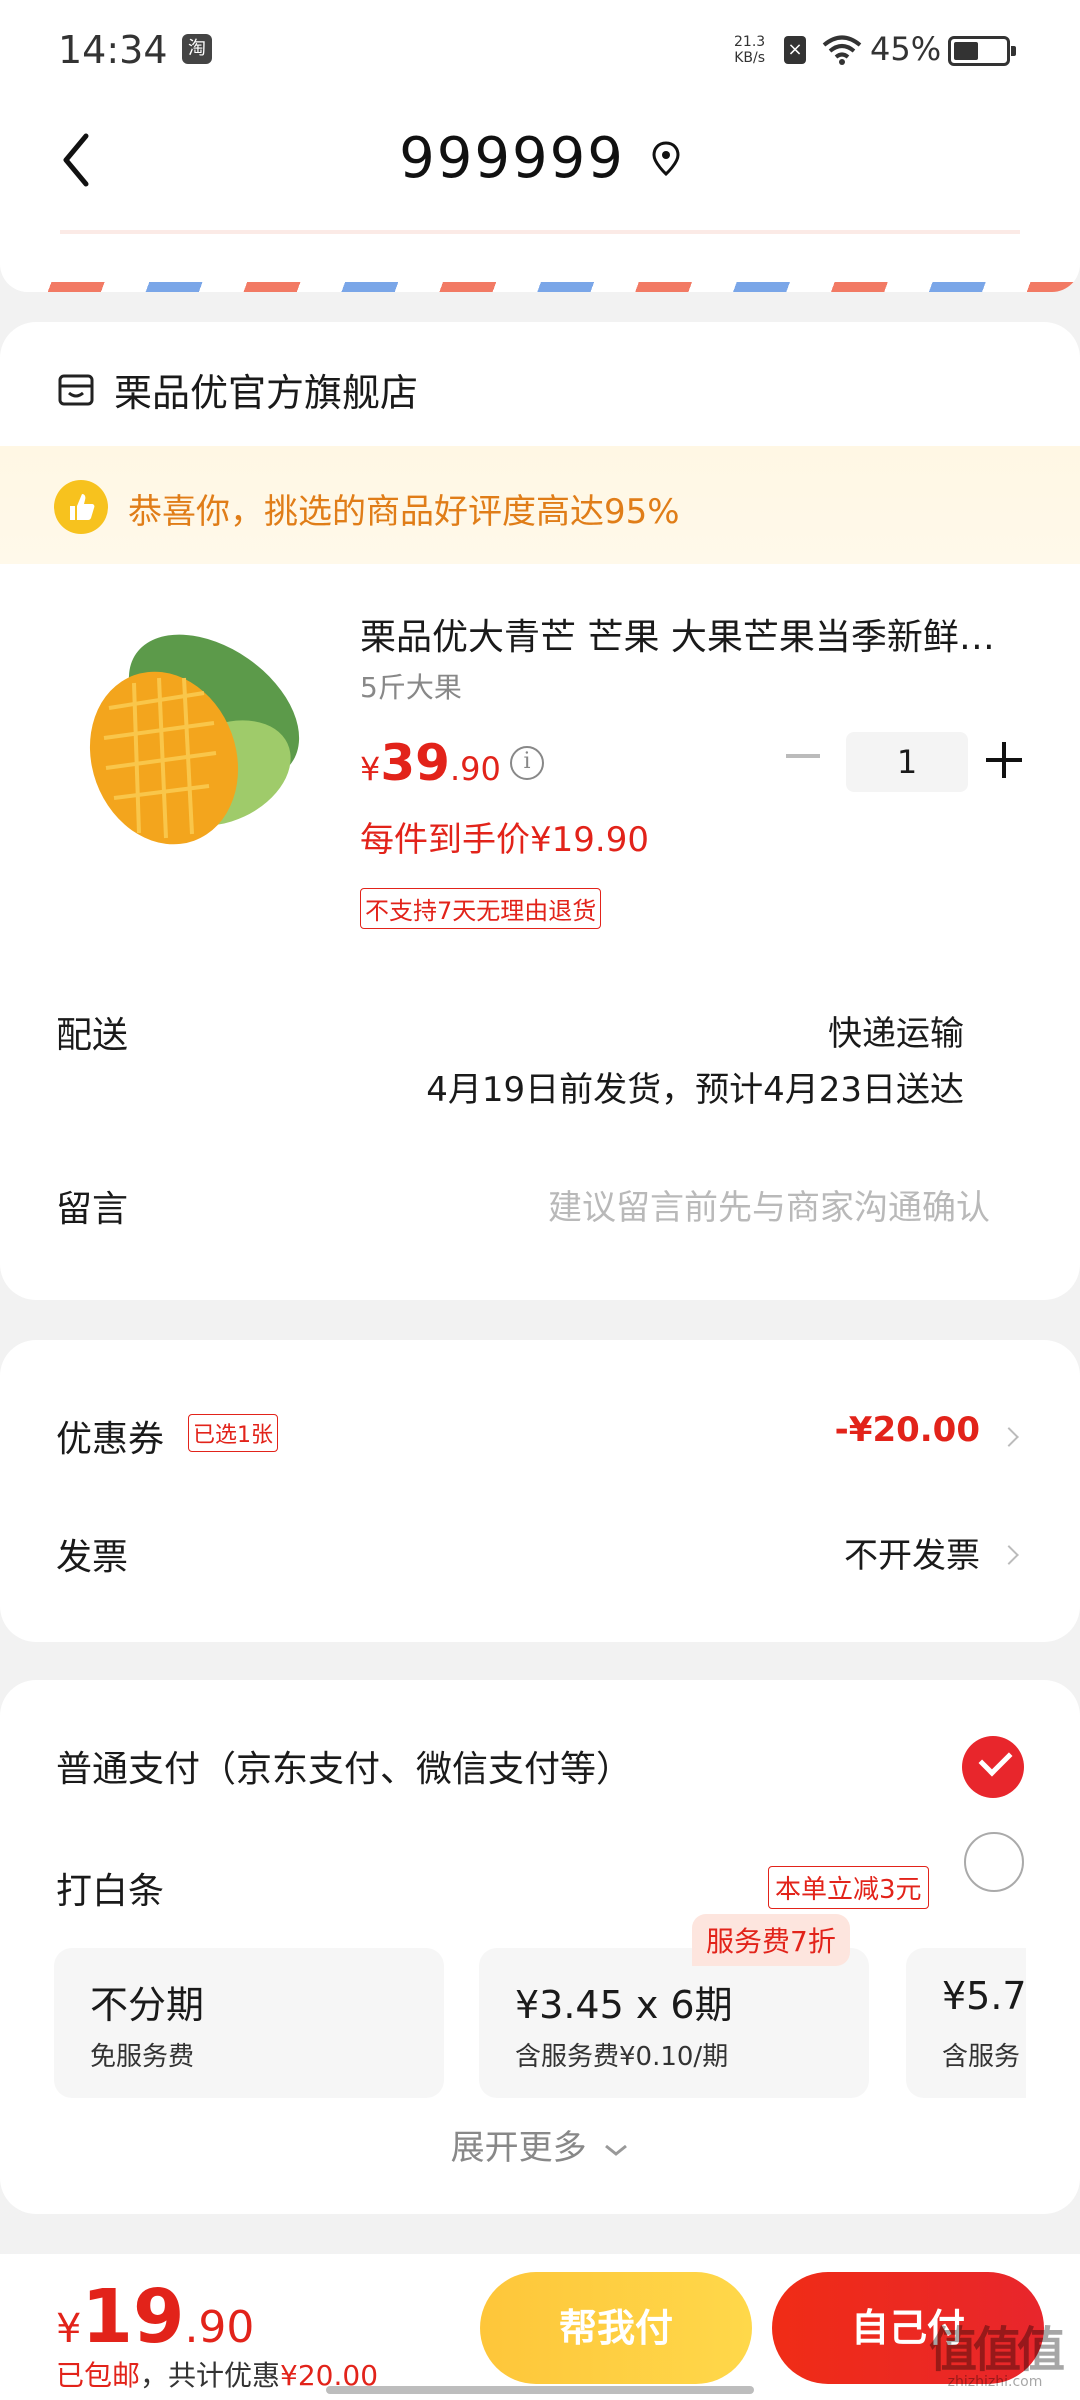 The height and width of the screenshot is (2400, 1080). Describe the element at coordinates (907, 1430) in the screenshot. I see `coupon-value: -¥20.00` at that location.